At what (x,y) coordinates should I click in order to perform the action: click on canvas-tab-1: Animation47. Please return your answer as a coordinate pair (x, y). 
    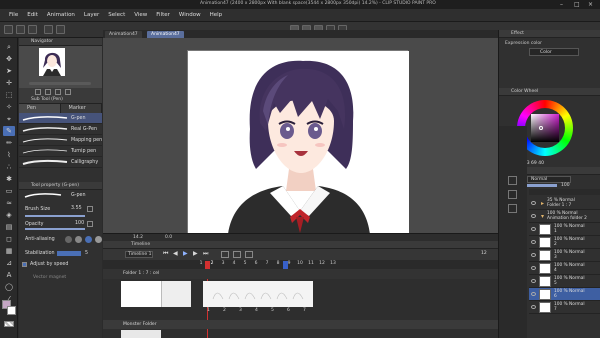
    Looking at the image, I should click on (123, 34).